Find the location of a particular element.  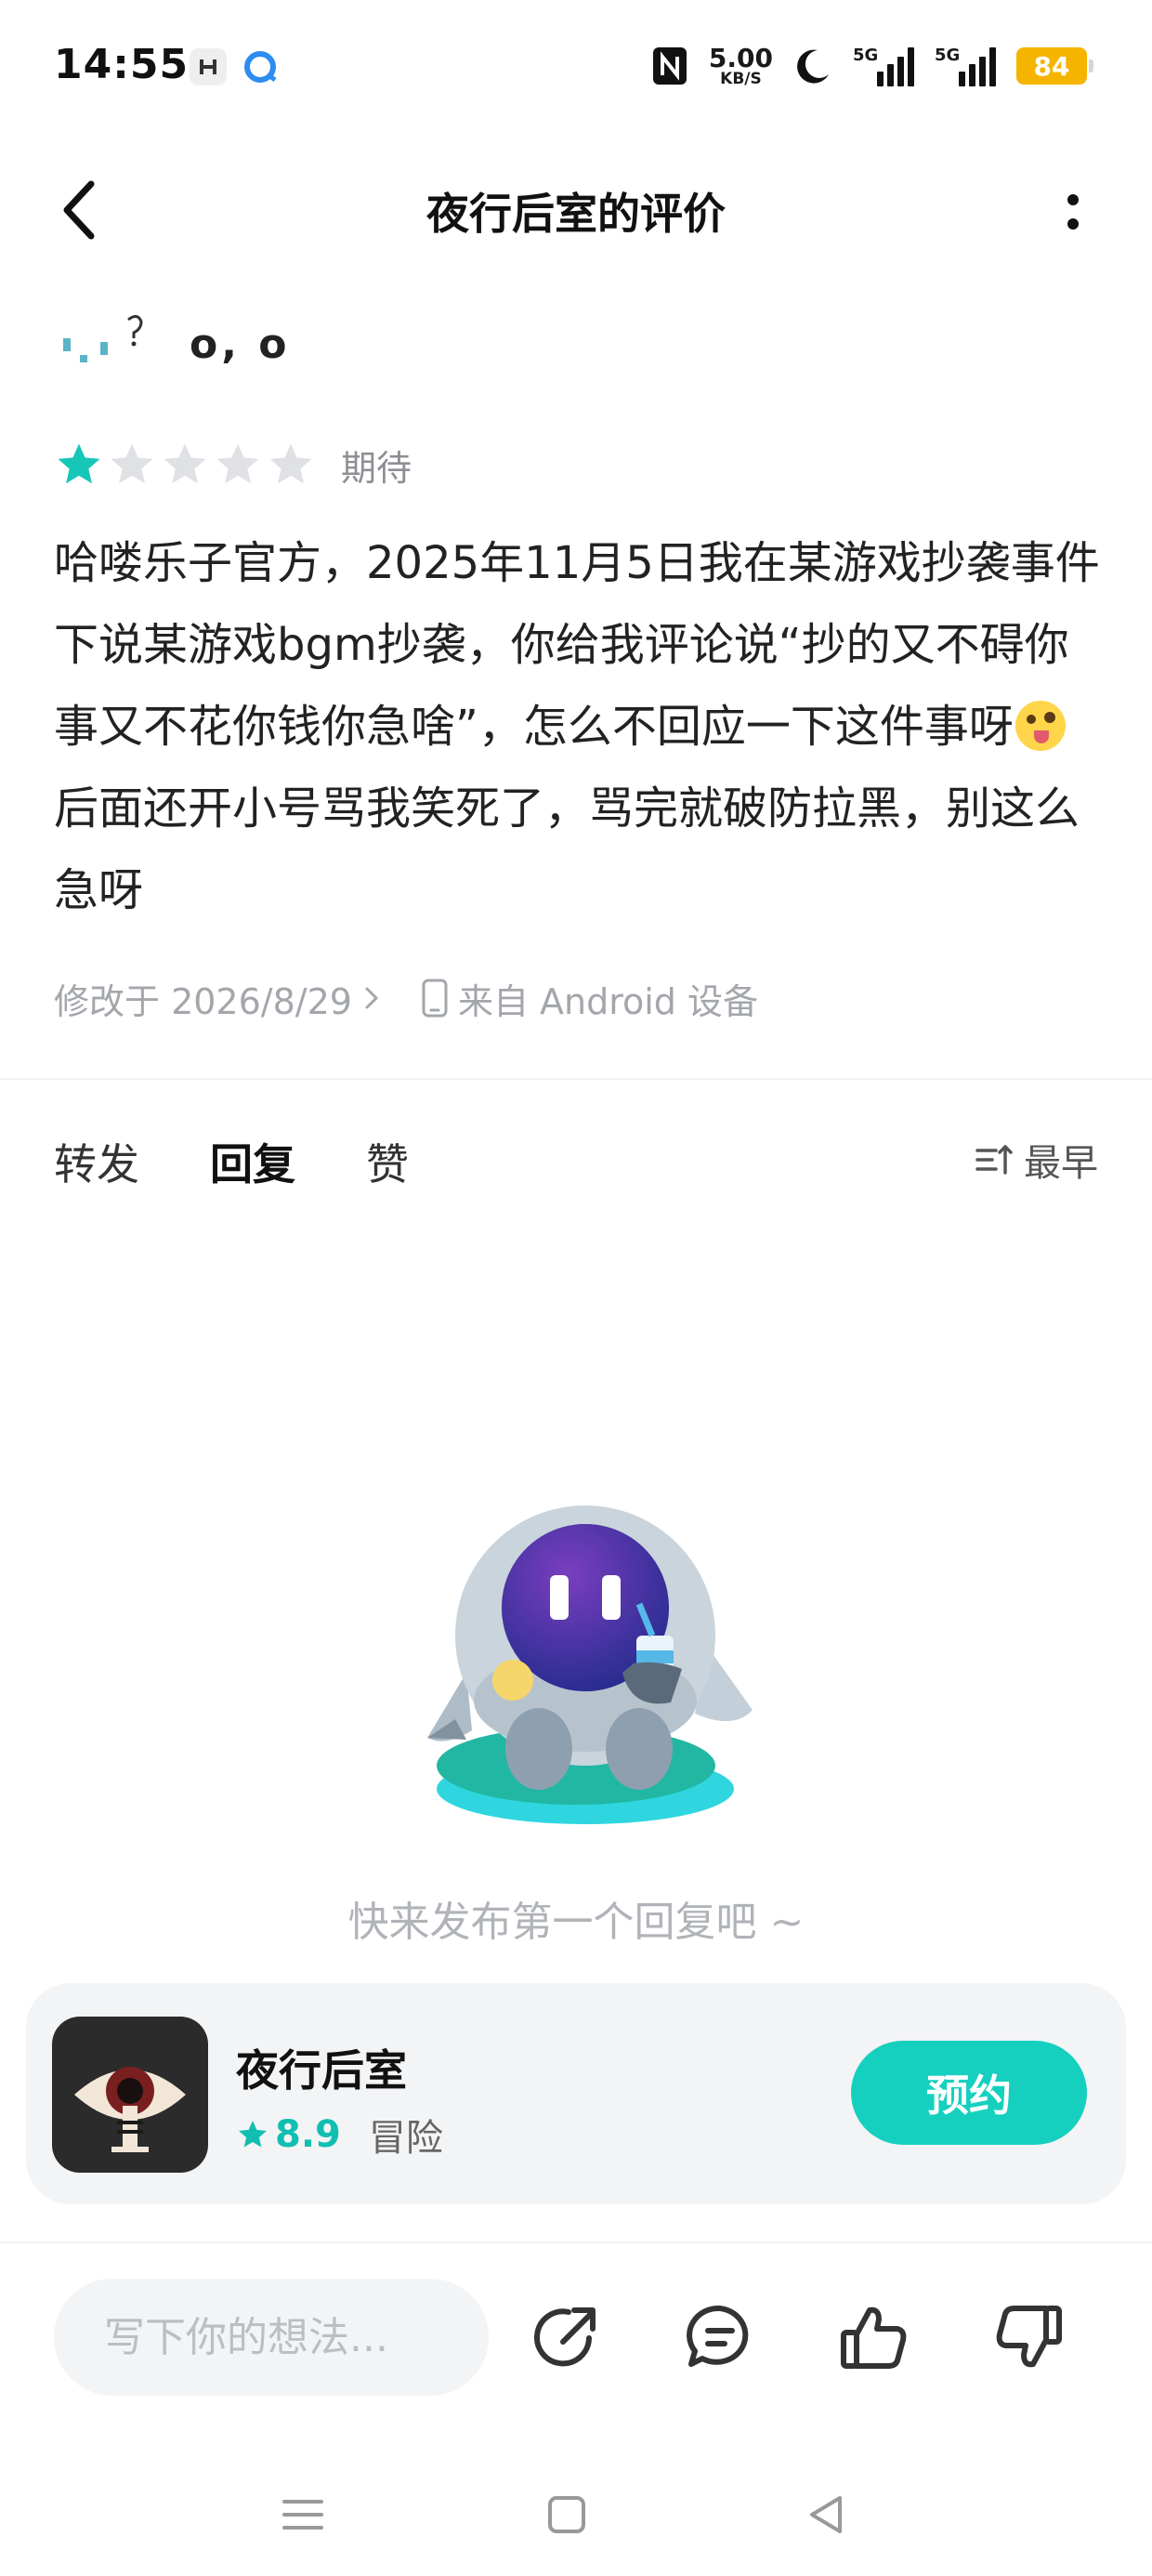

game-card: 夜行后室 8.9 冒险 预约 is located at coordinates (576, 2093).